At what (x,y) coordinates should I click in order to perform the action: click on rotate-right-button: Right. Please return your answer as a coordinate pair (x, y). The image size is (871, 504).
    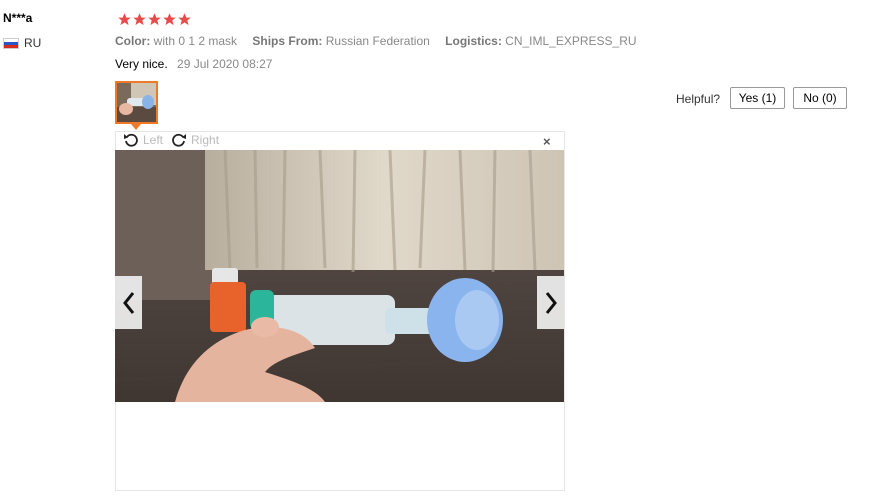
    Looking at the image, I should click on (195, 140).